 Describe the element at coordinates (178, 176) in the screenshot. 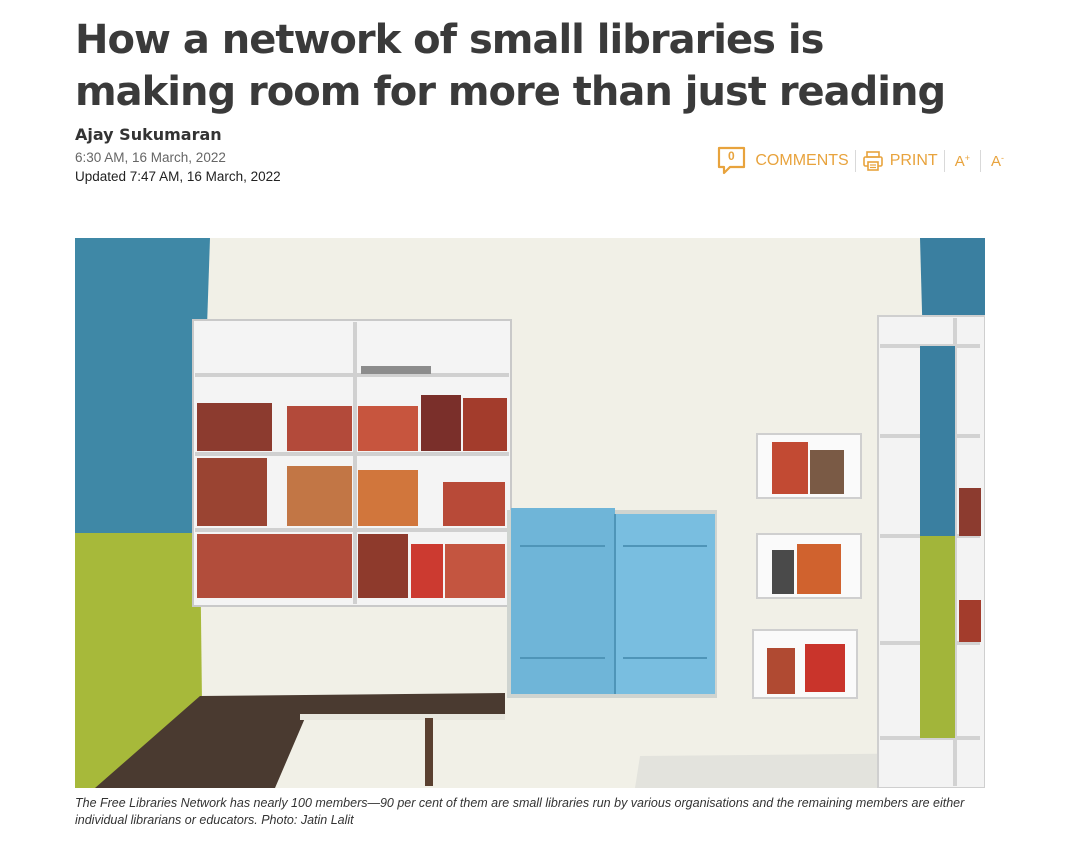

I see `updated-date: Updated 7:47 AM, 16 March, 2022` at that location.